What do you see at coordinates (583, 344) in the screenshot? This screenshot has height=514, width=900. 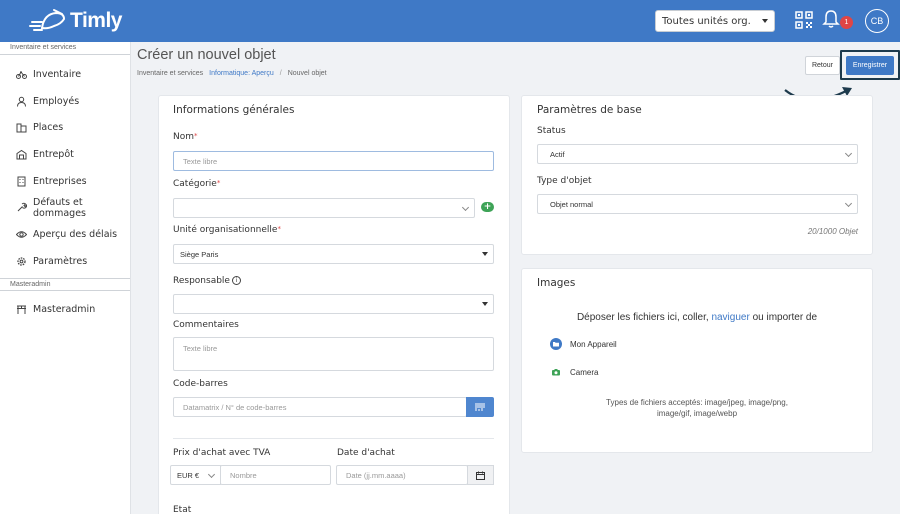 I see `source-my-device: Mon Appareil` at bounding box center [583, 344].